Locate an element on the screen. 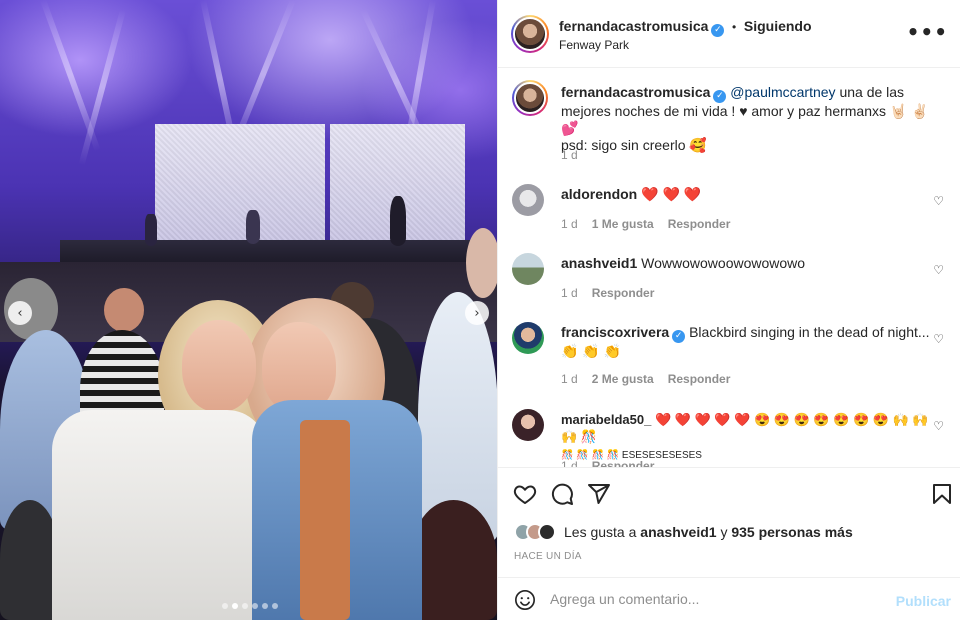 This screenshot has width=960, height=620. share-icon is located at coordinates (599, 494).